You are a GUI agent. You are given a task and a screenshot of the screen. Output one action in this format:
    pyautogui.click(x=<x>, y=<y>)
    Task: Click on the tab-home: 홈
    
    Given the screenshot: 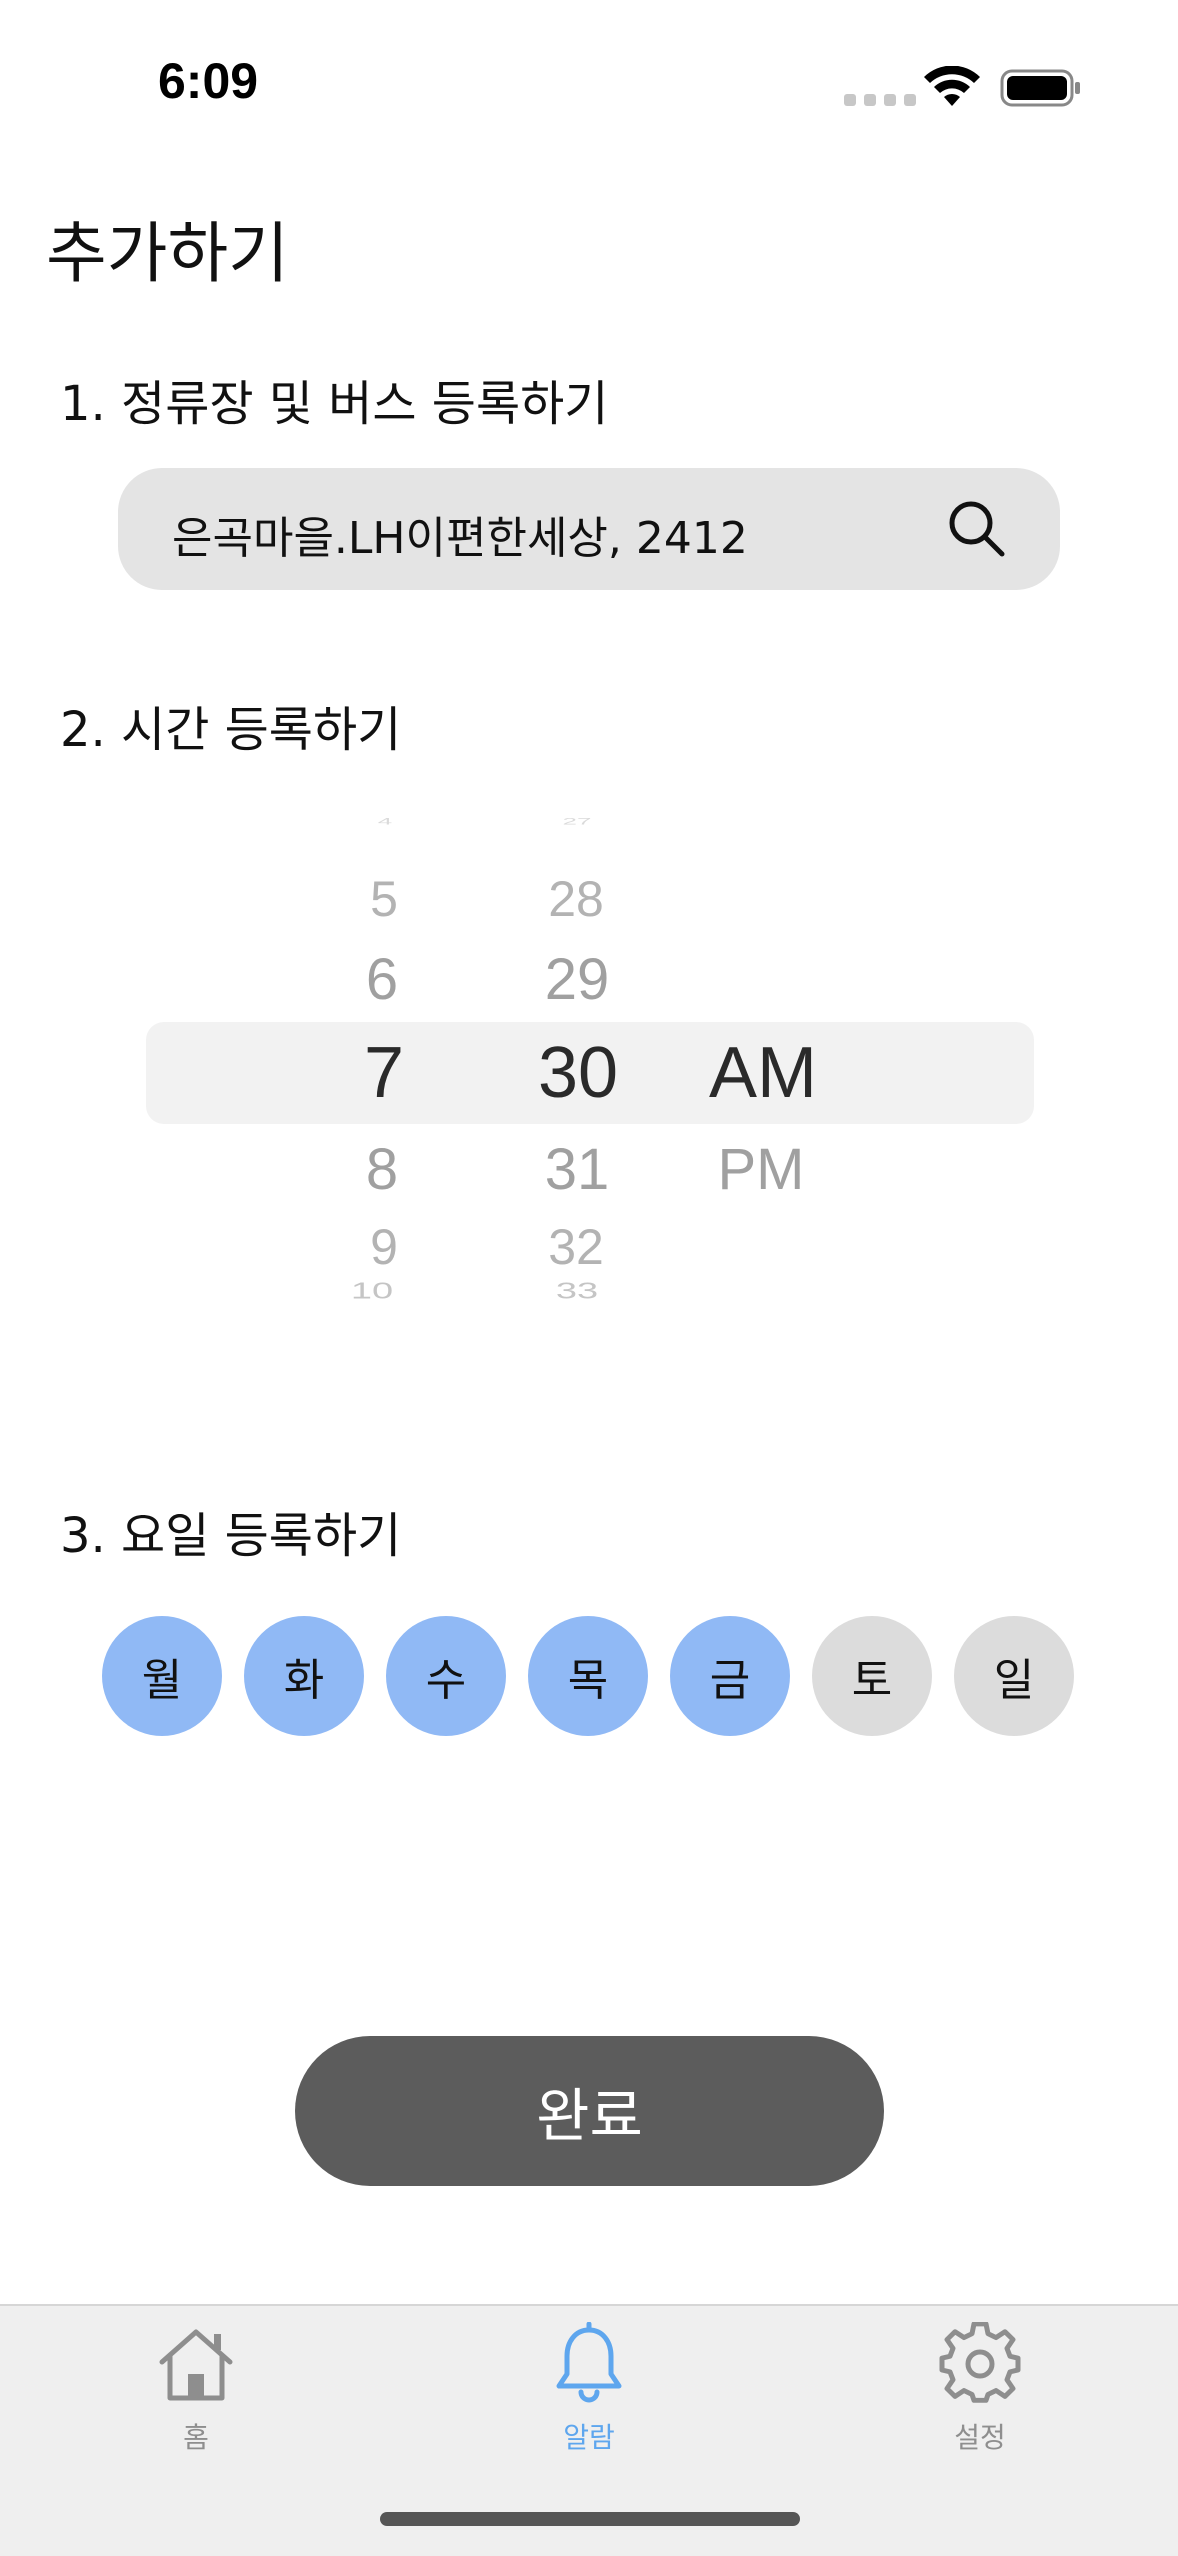 What is the action you would take?
    pyautogui.click(x=196, y=2389)
    